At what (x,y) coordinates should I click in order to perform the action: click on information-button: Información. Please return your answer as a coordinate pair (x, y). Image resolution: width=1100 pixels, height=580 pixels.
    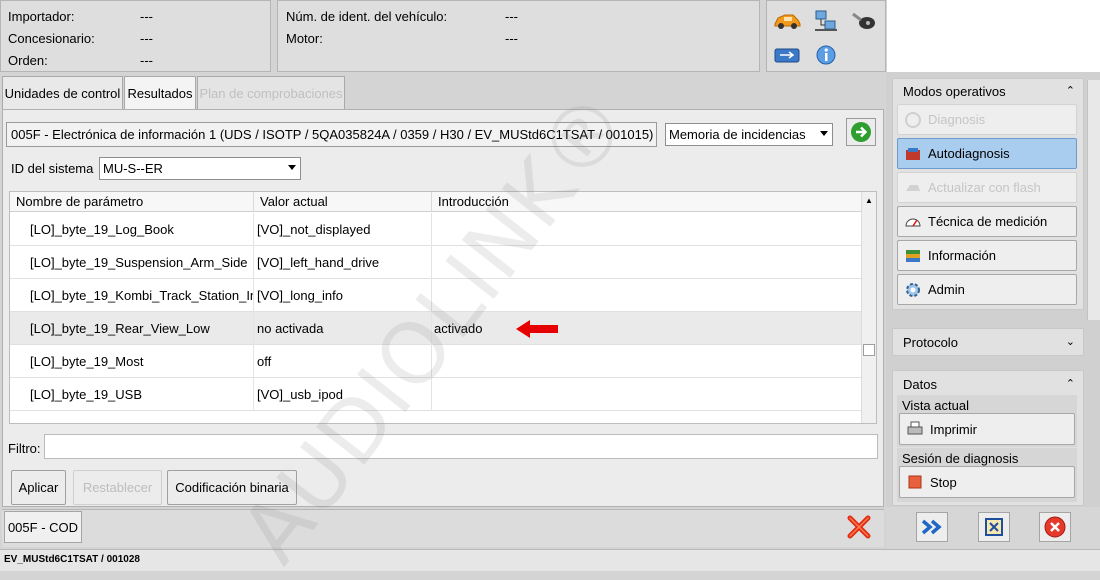
    Looking at the image, I should click on (987, 255).